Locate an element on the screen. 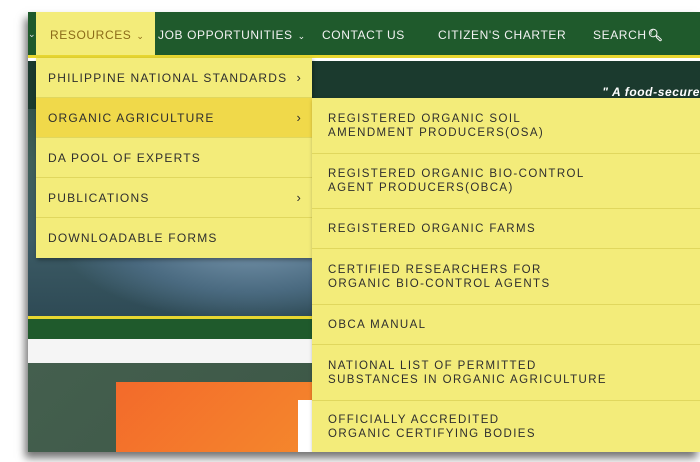  nav-contact-us: CONTACT US is located at coordinates (363, 33).